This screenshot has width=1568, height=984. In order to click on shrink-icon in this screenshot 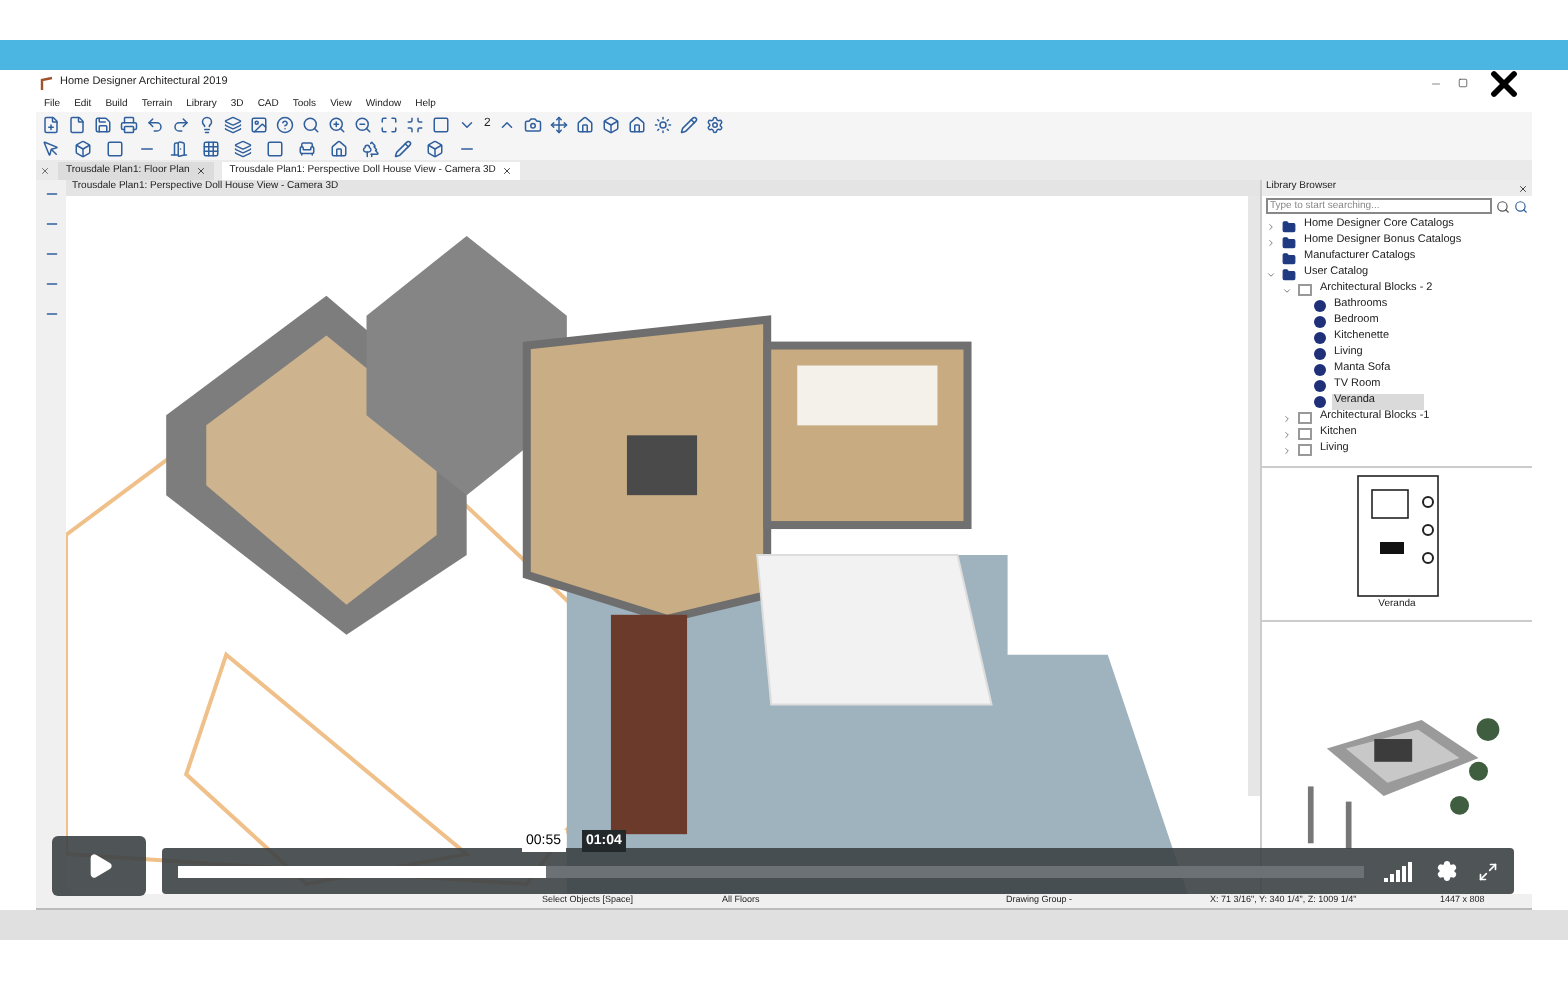, I will do `click(415, 124)`.